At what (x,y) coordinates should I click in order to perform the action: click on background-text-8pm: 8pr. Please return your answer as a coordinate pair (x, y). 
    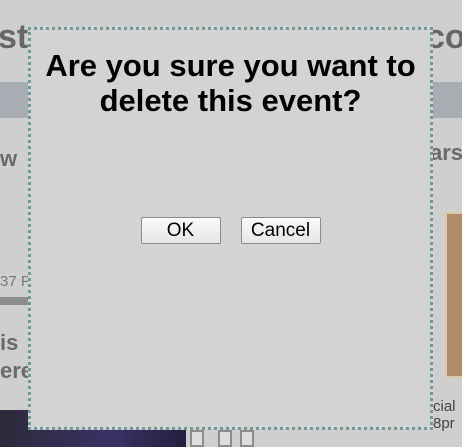
    Looking at the image, I should click on (444, 423).